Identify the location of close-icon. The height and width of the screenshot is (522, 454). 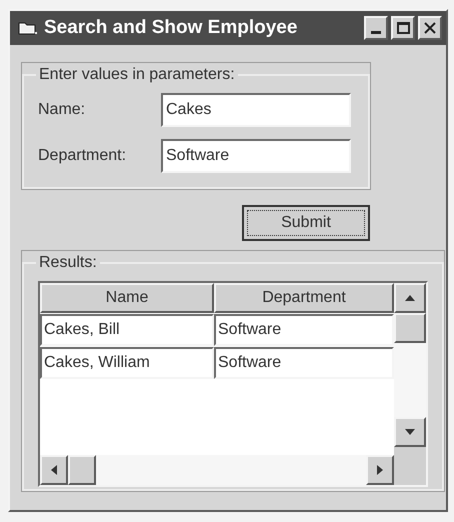
(430, 28).